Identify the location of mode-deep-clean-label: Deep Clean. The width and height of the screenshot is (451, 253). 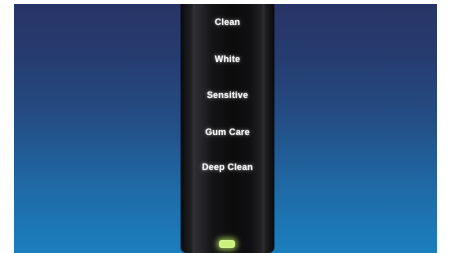
(227, 167).